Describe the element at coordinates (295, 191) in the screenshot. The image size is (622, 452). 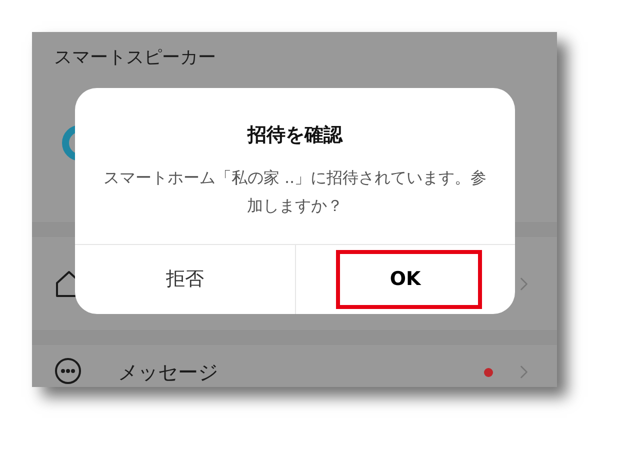
I see `dialog-message: スマートホーム「私の家 ..」に招待されています。参加しますか？` at that location.